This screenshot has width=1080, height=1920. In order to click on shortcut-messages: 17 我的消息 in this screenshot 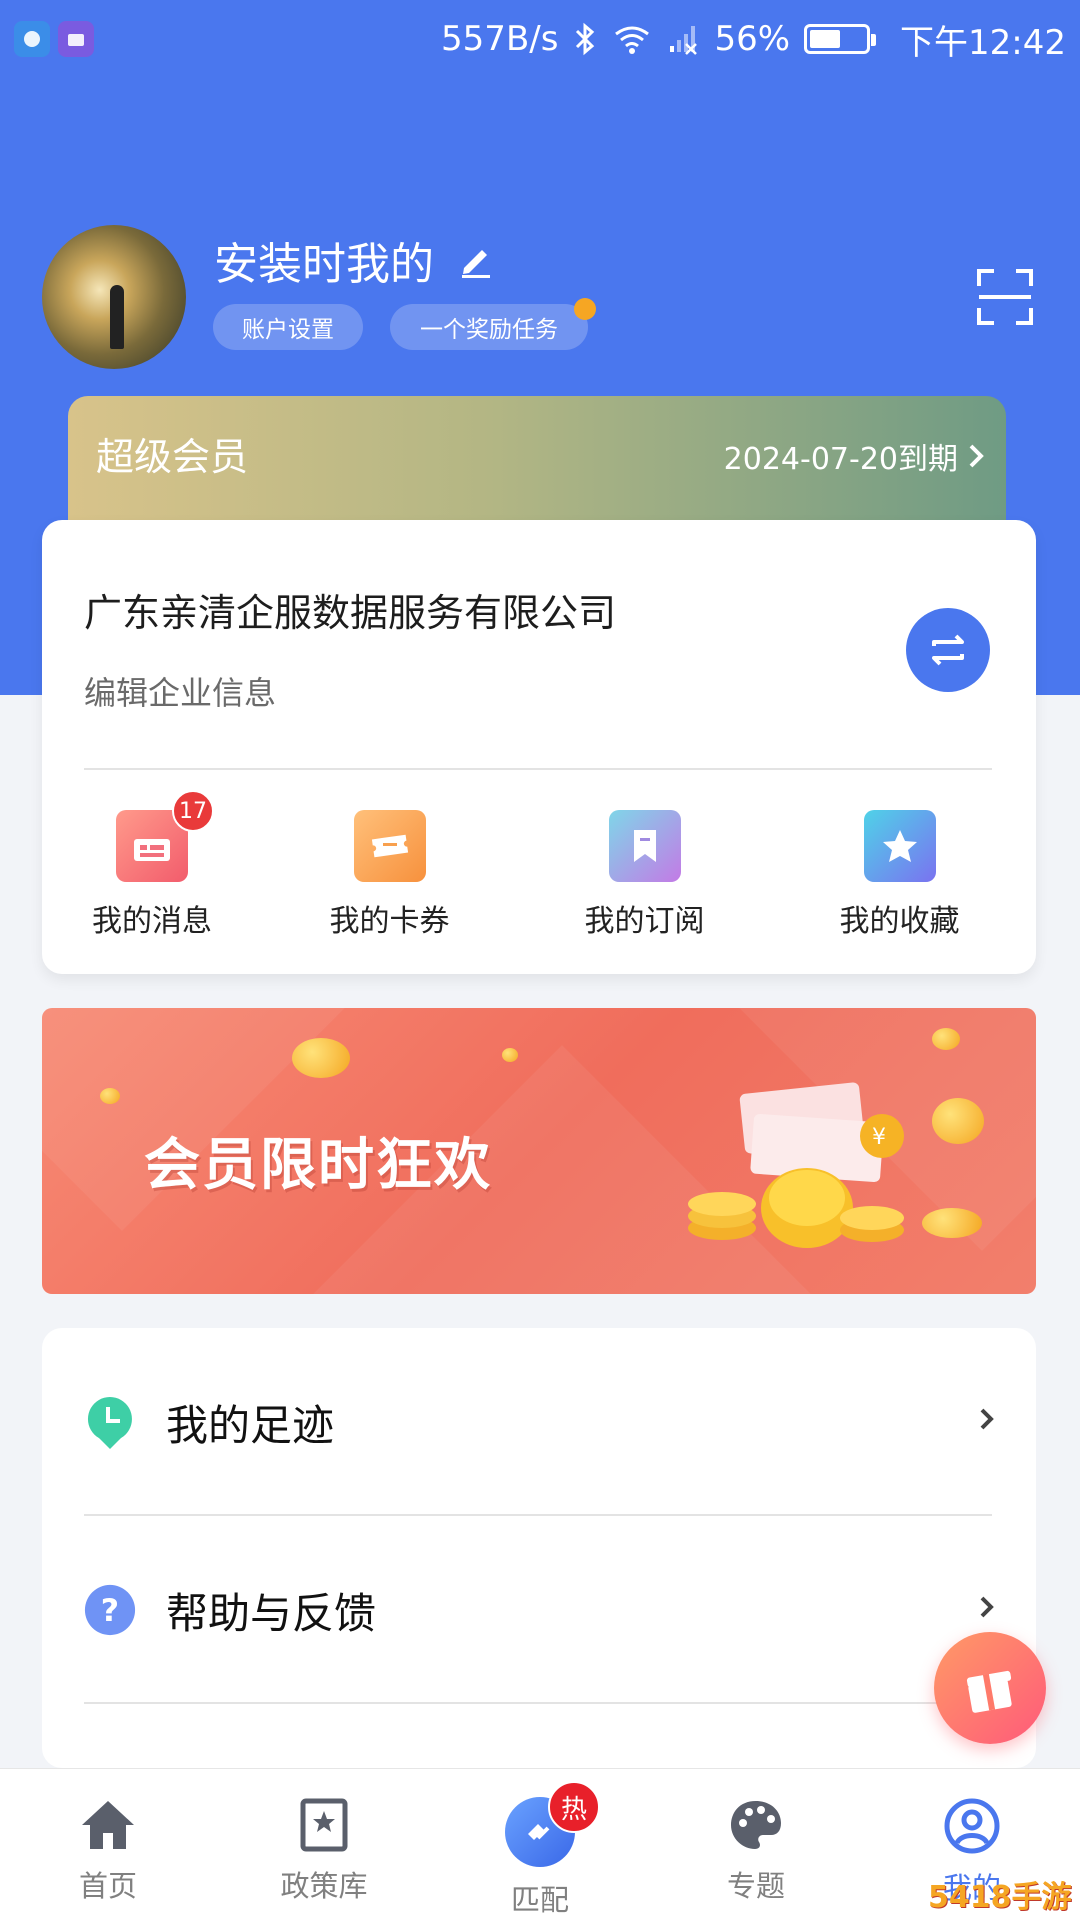, I will do `click(152, 865)`.